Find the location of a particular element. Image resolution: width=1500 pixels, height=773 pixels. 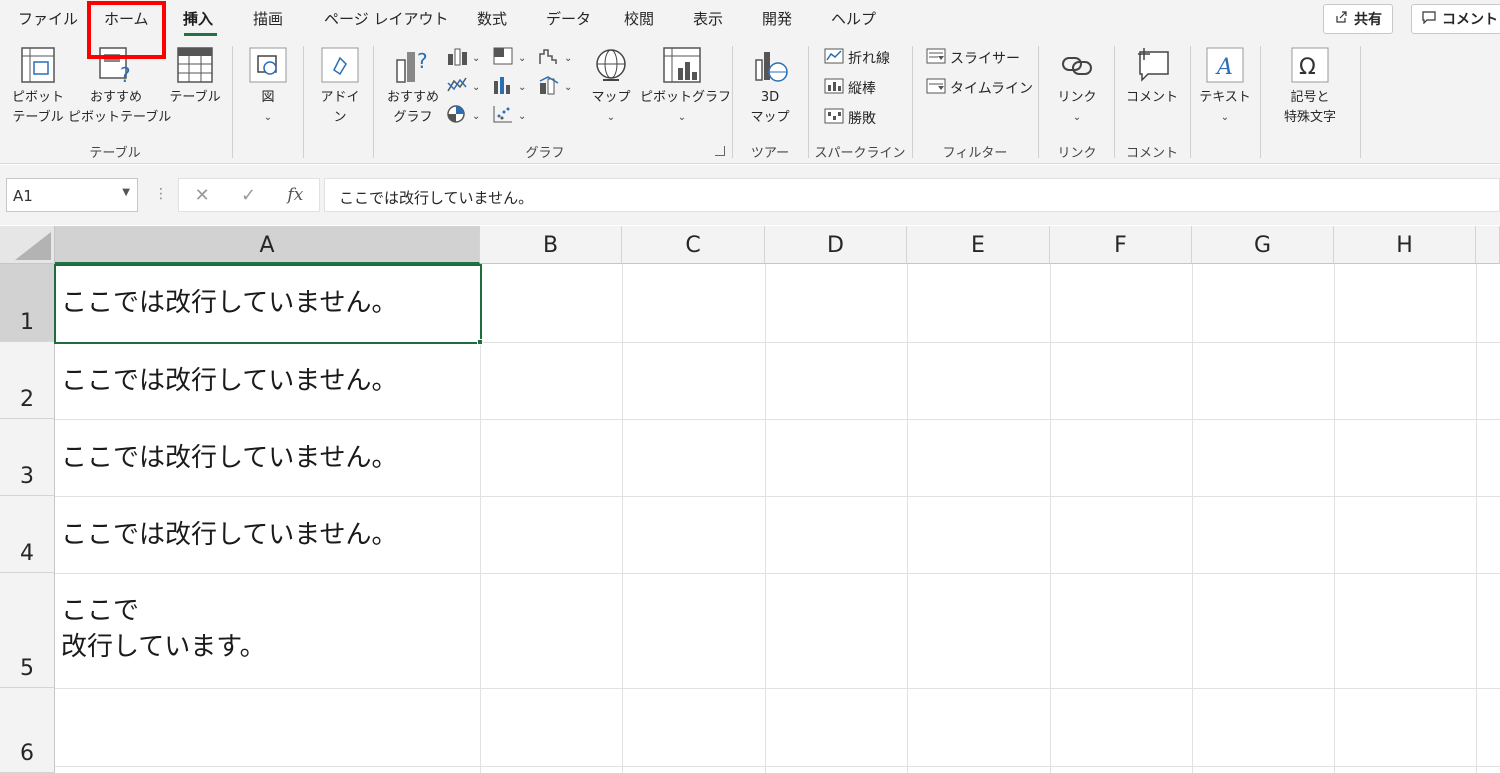

column-header-f: F is located at coordinates (1121, 245).